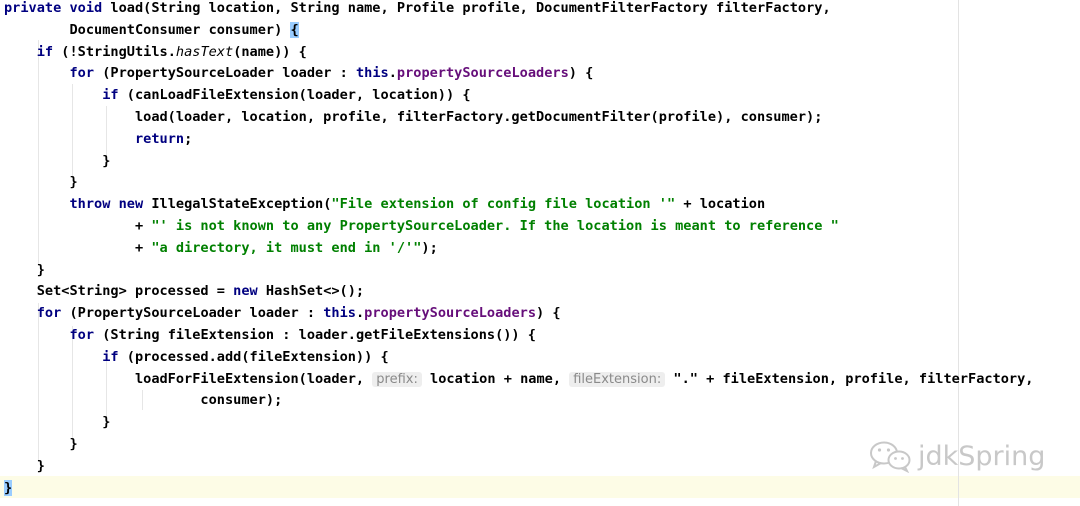 This screenshot has width=1080, height=506. What do you see at coordinates (33, 8) in the screenshot?
I see `keyword-token: private` at bounding box center [33, 8].